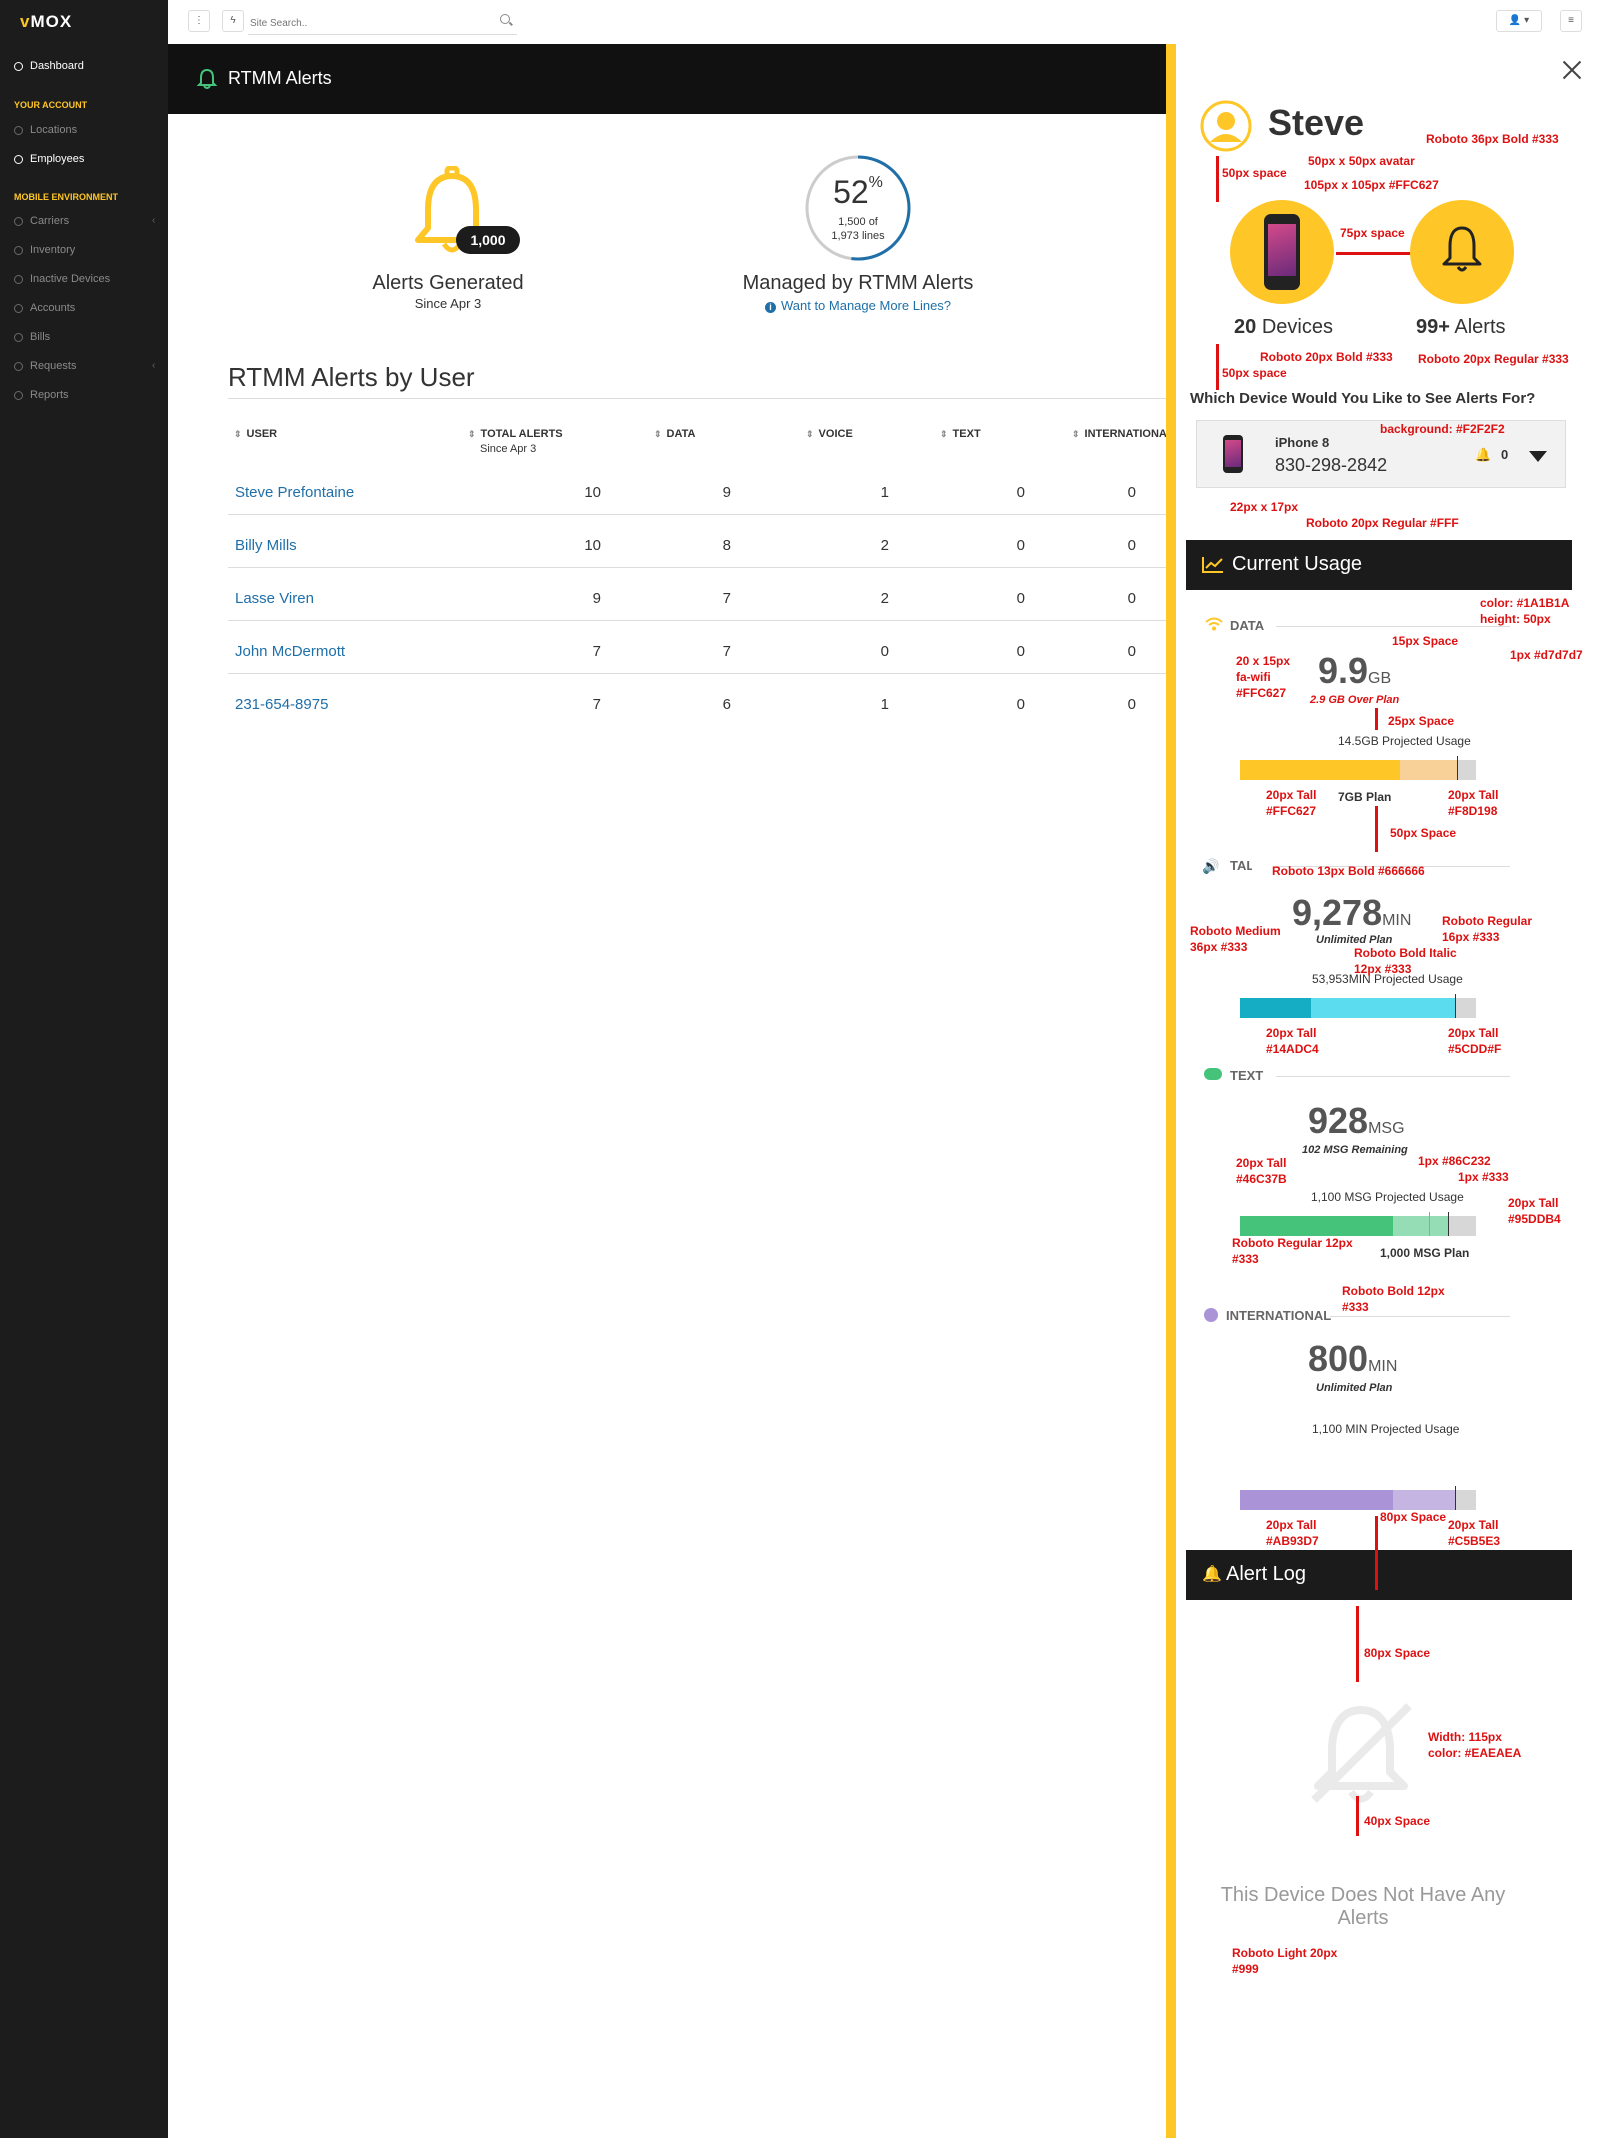  Describe the element at coordinates (698, 594) in the screenshot. I see `table-row: Lasse Viren 9 7 2 0 0` at that location.